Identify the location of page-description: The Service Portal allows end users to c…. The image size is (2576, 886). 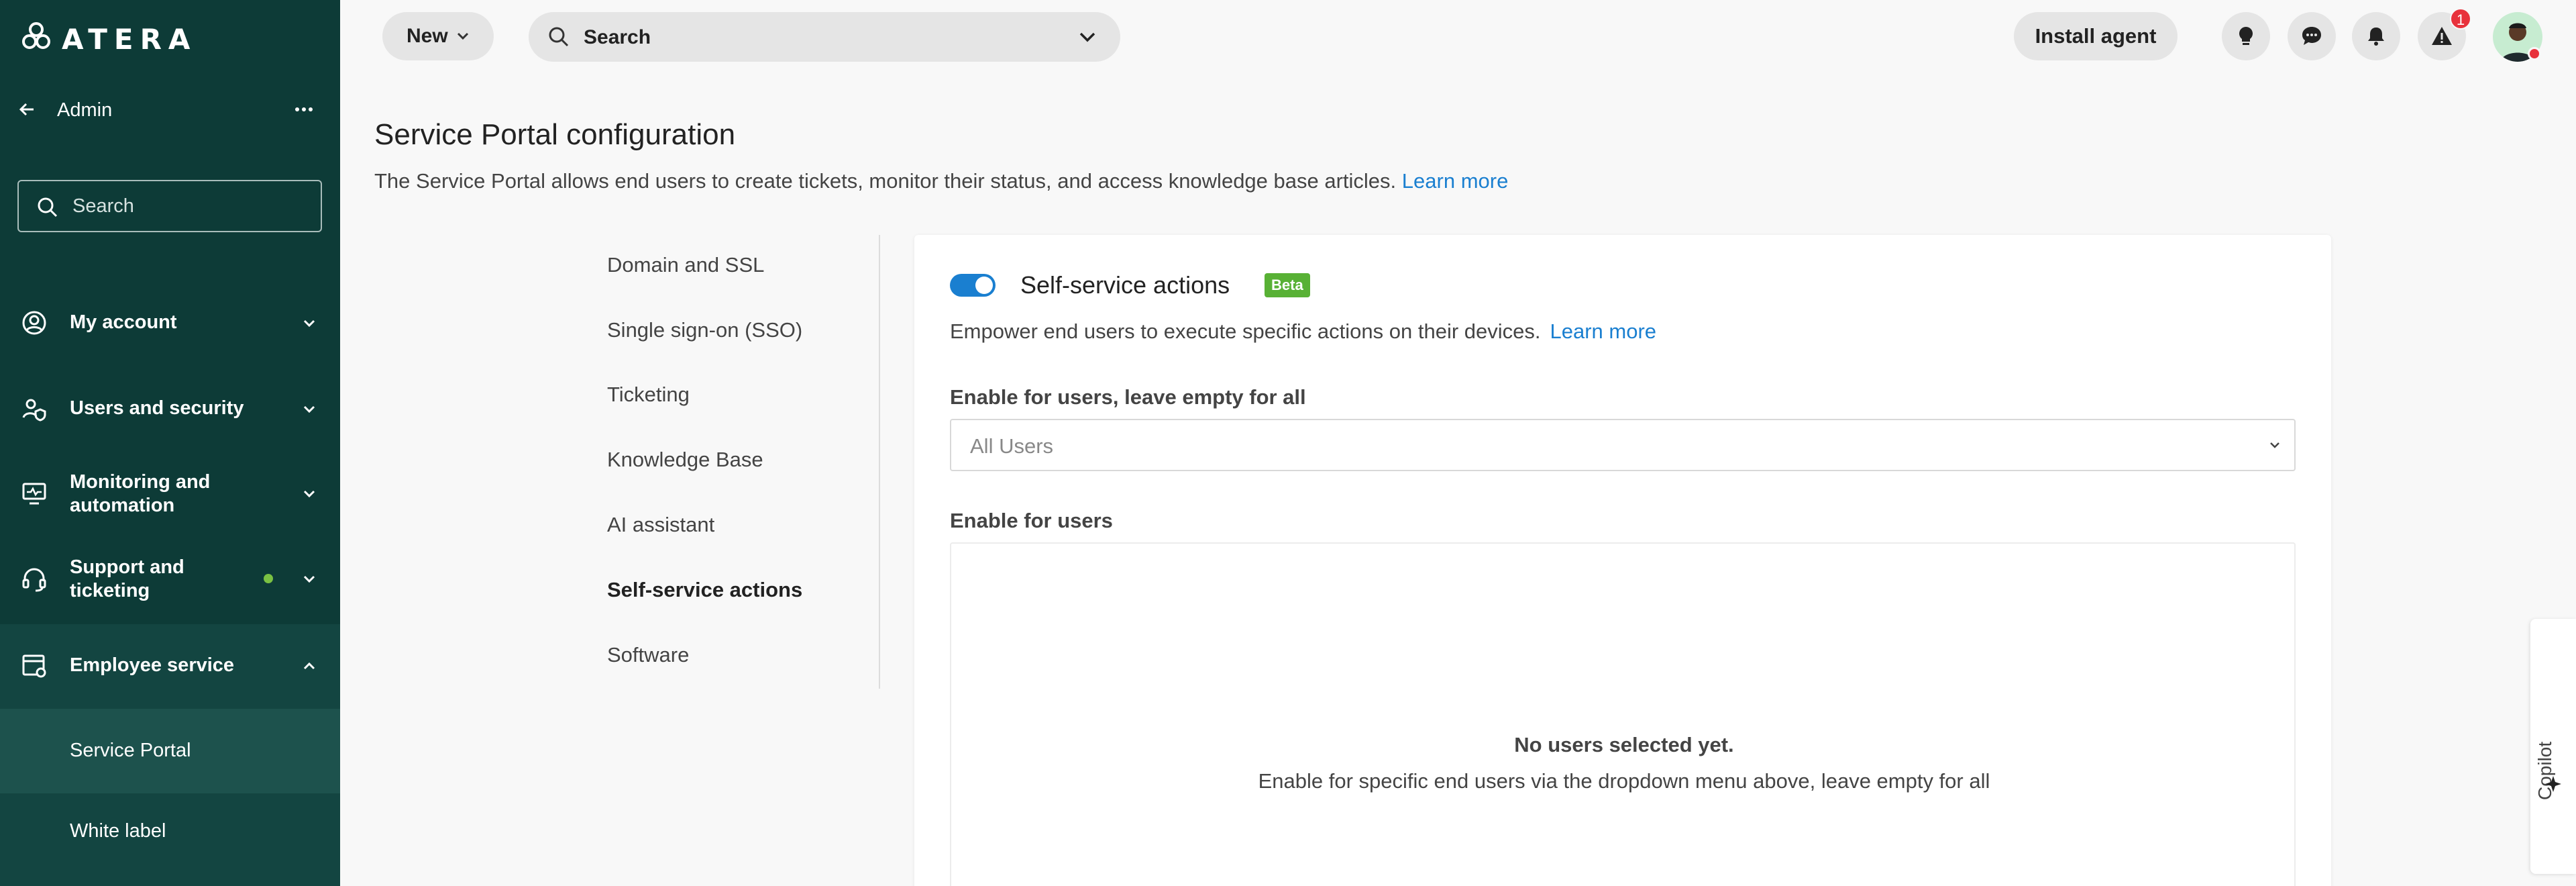
(941, 181).